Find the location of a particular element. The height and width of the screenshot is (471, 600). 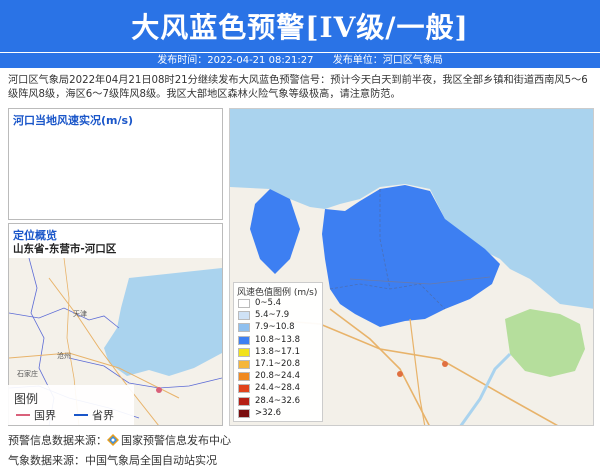

wind-scale-label: 17.1~20.8 is located at coordinates (277, 364).